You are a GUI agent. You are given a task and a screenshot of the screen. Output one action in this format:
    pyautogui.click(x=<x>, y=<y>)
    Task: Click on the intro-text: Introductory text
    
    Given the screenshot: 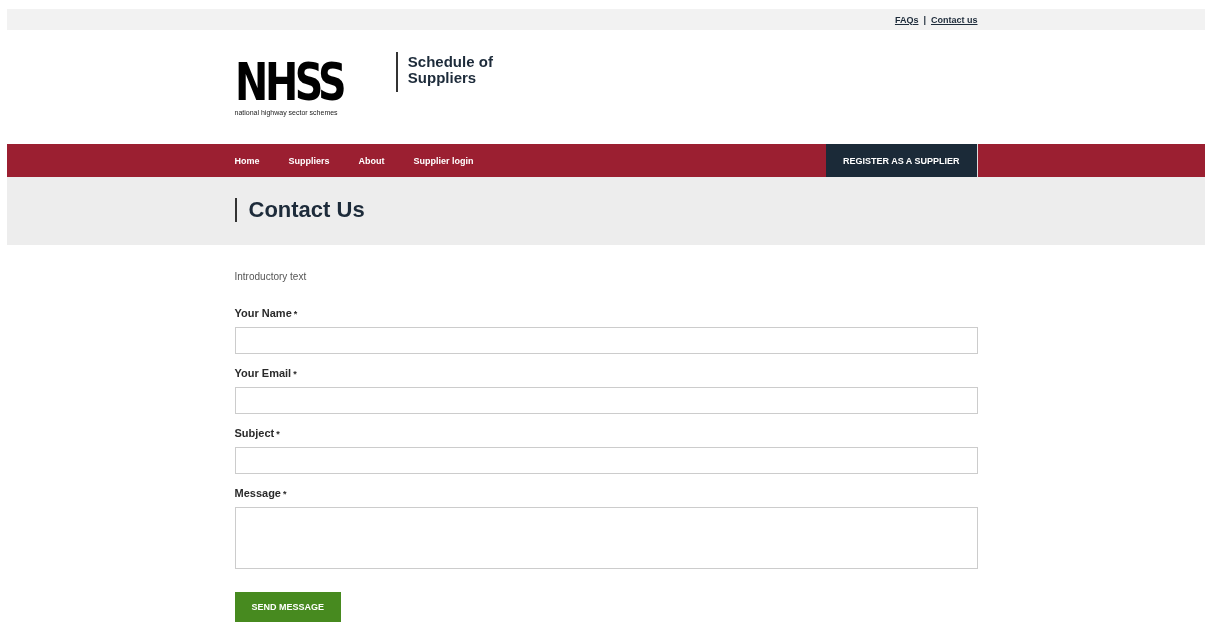 What is the action you would take?
    pyautogui.click(x=271, y=276)
    